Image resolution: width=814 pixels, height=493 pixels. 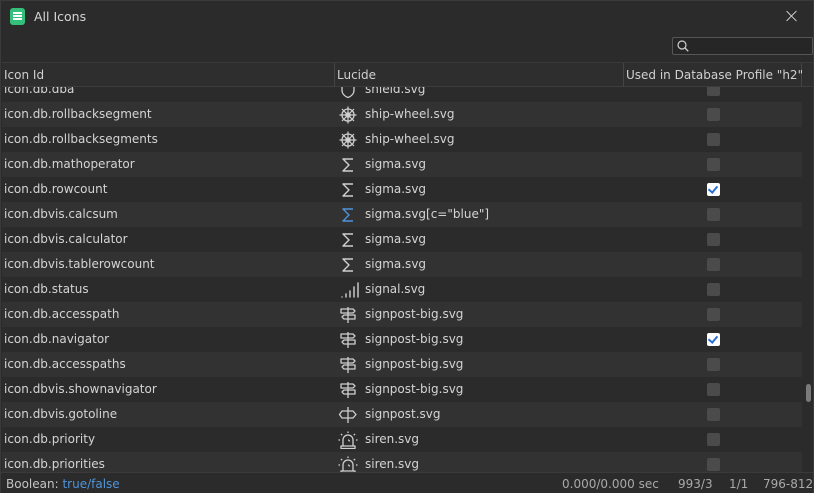 I want to click on cell-icon-id: icon.db.dba, so click(x=39, y=91).